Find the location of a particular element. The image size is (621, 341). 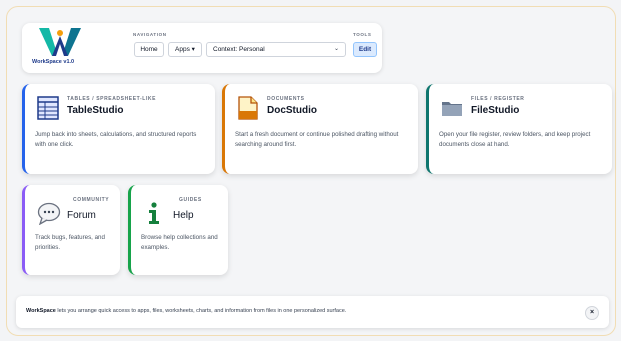

workspace-logo: WorkSpace v1.0 is located at coordinates (60, 49).